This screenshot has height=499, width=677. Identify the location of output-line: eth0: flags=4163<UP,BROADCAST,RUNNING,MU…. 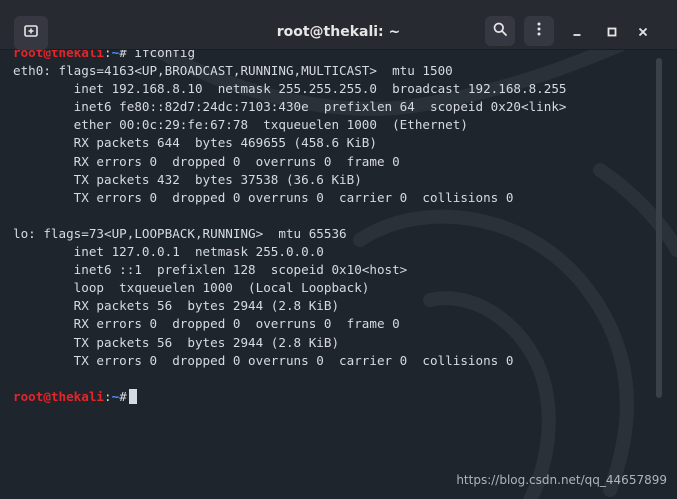
(233, 71).